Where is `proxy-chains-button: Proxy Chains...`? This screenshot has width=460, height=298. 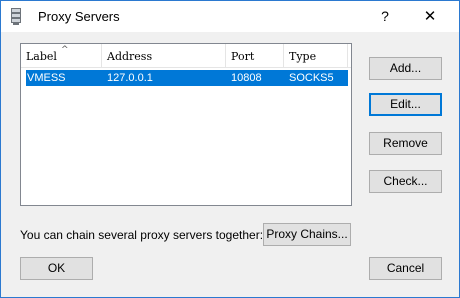 proxy-chains-button: Proxy Chains... is located at coordinates (307, 234).